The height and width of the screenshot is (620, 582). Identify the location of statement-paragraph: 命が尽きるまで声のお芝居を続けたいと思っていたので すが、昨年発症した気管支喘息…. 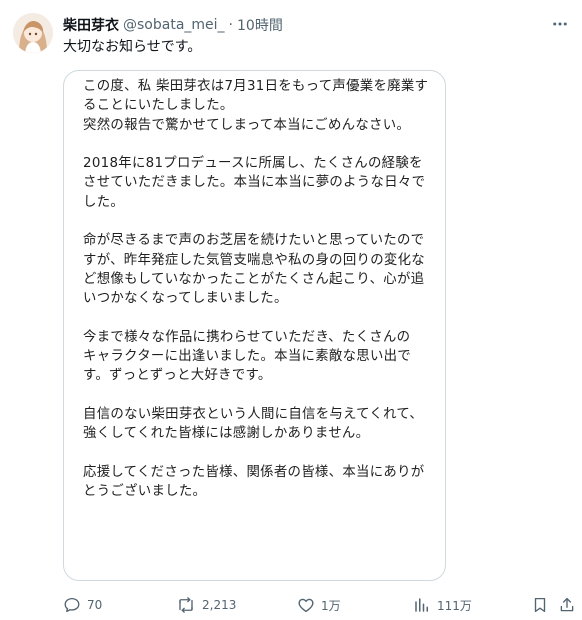
(258, 269).